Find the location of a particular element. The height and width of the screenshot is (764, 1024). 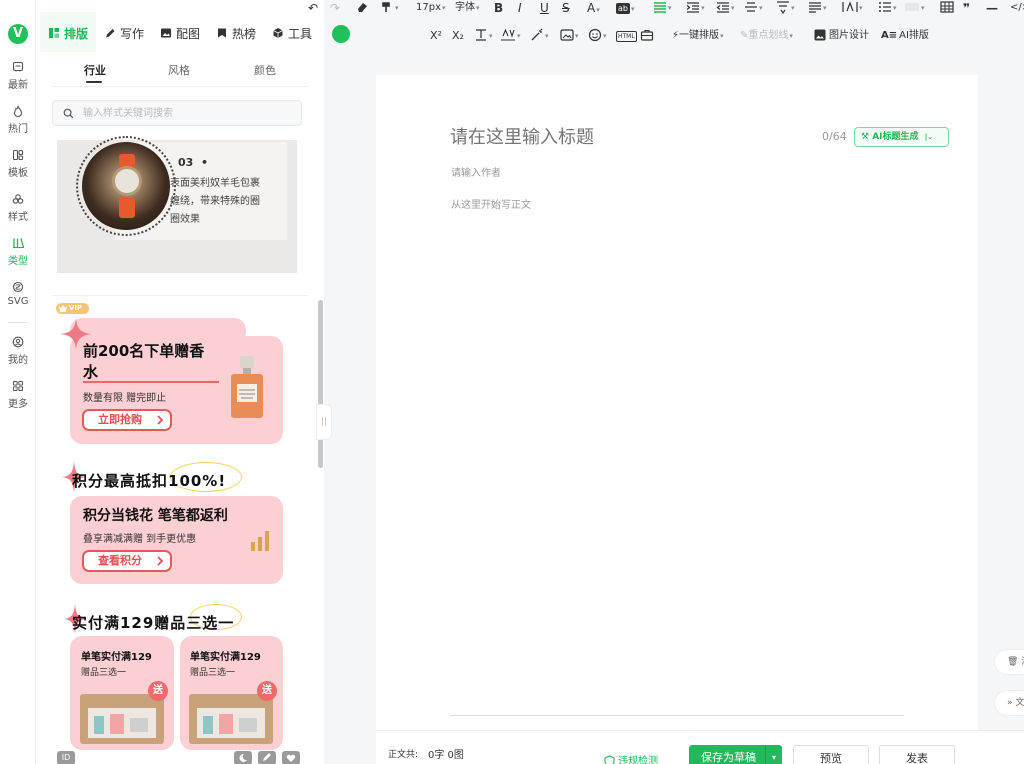

tab-write: 写作 is located at coordinates (124, 33).